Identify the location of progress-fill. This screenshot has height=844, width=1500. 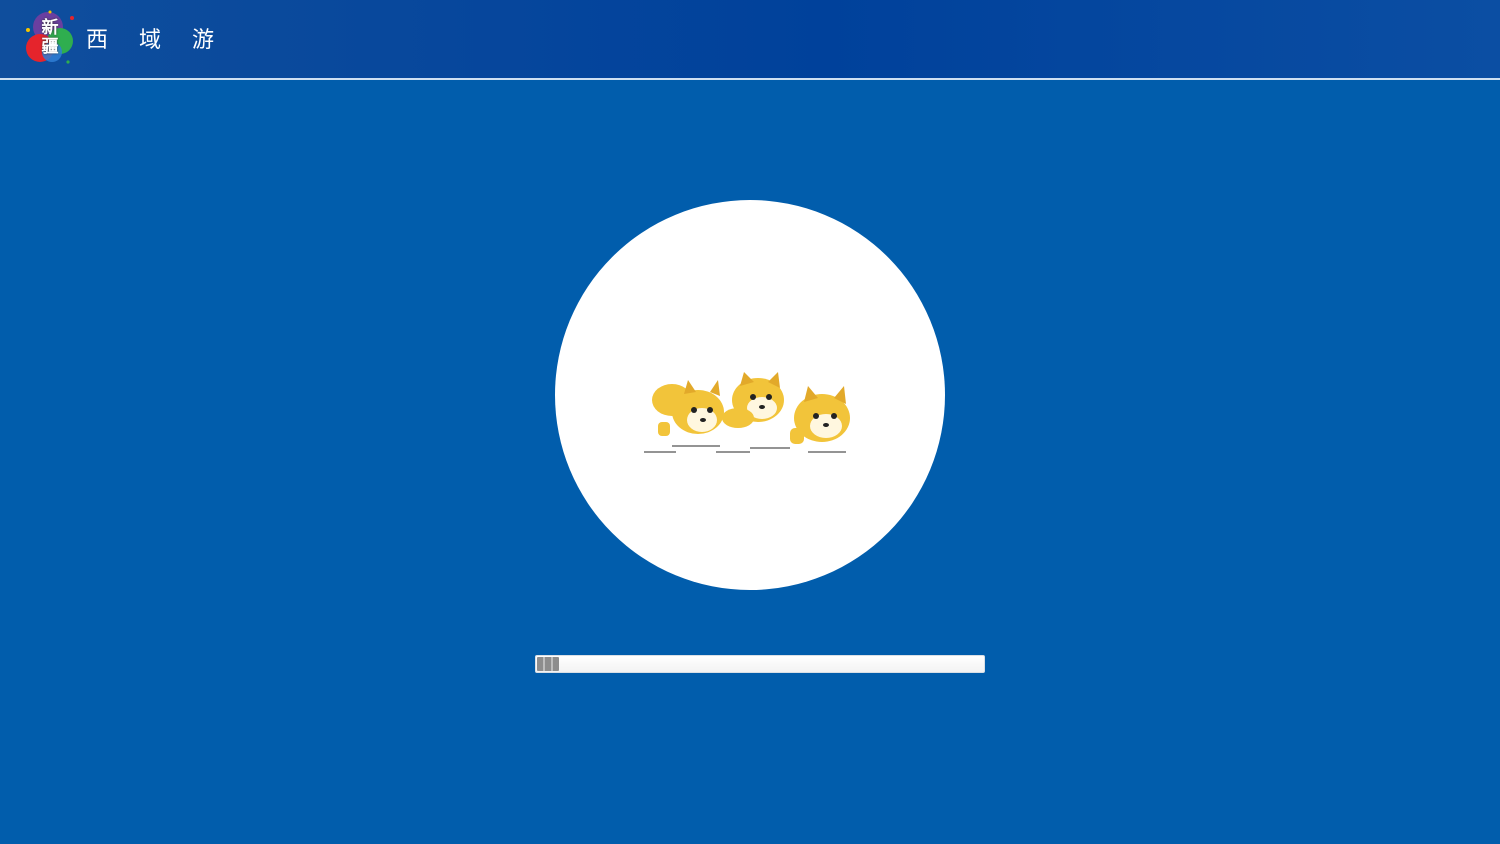
(548, 664).